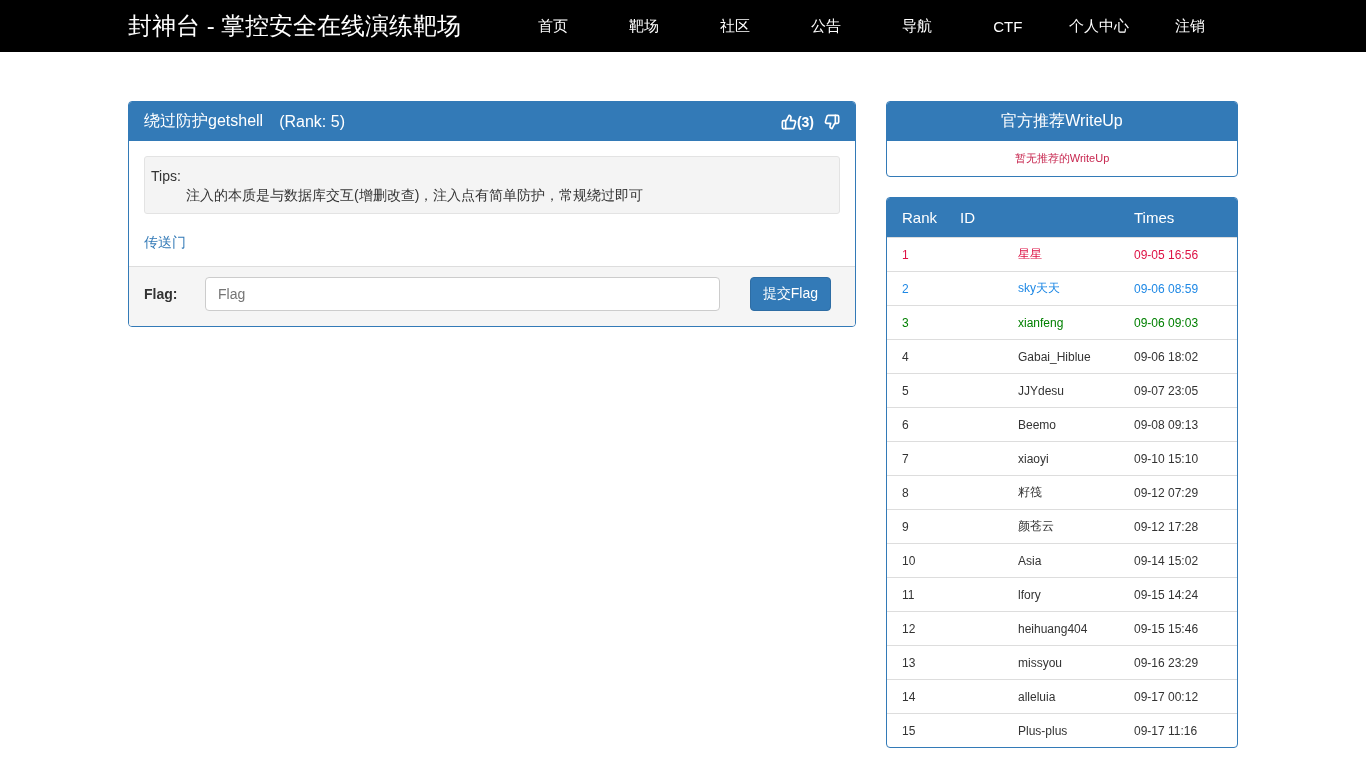 Image resolution: width=1366 pixels, height=768 pixels. I want to click on user-id-cell: missyou, so click(1040, 662).